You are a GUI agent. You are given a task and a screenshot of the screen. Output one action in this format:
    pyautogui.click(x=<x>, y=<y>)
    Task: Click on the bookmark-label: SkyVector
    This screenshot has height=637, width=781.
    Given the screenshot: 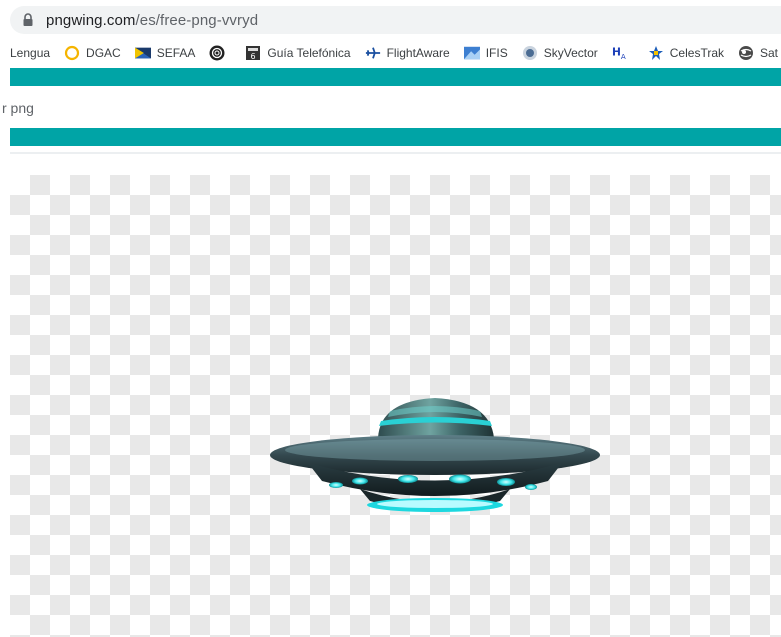 What is the action you would take?
    pyautogui.click(x=570, y=53)
    